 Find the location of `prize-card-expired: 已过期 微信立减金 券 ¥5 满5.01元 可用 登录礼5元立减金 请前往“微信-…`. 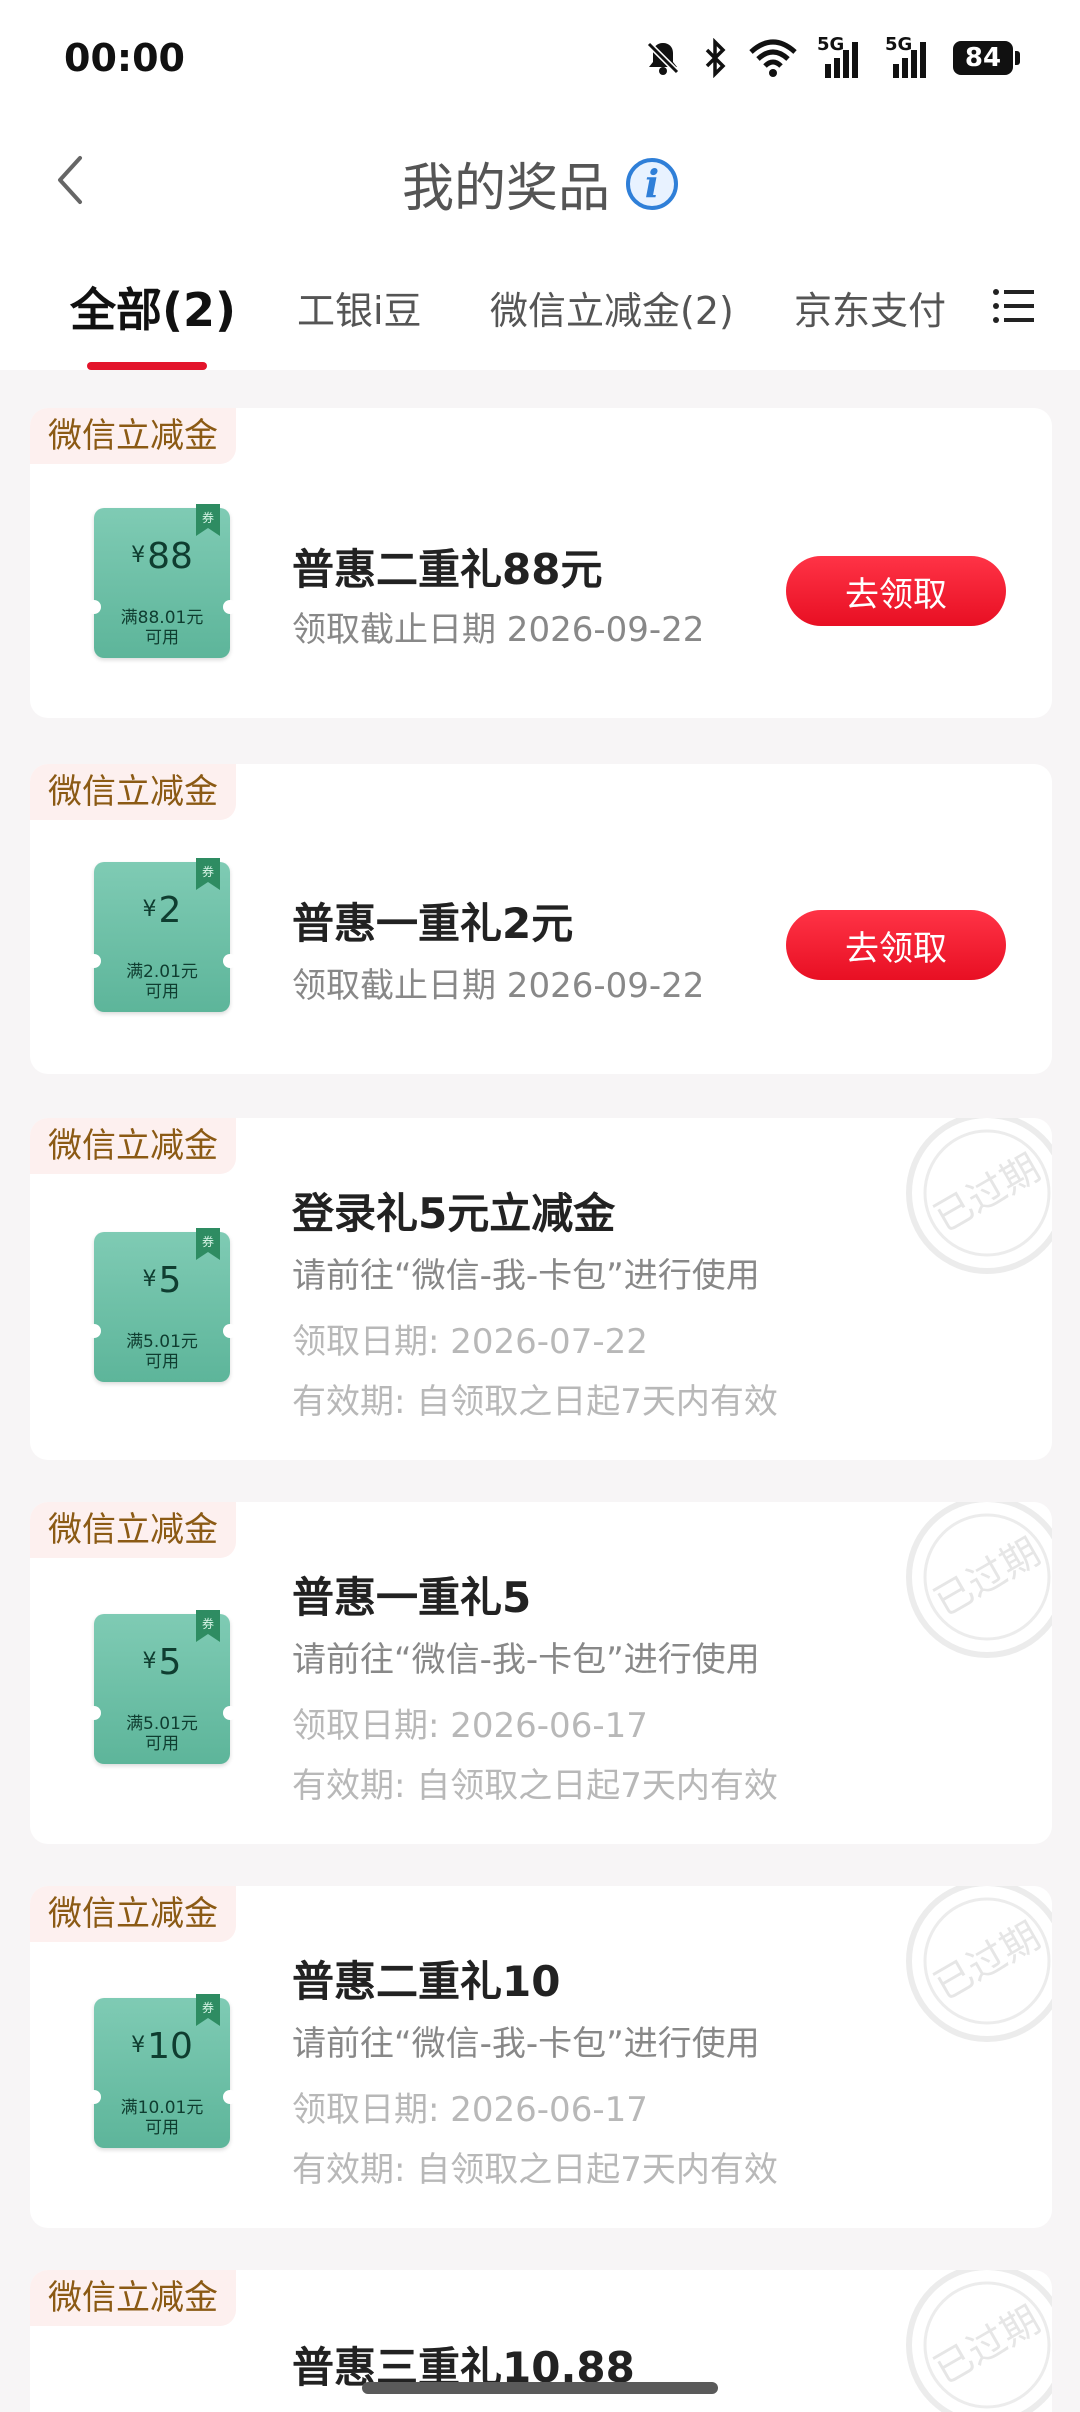

prize-card-expired: 已过期 微信立减金 券 ¥5 满5.01元 可用 登录礼5元立减金 请前往“微信-… is located at coordinates (541, 1289).